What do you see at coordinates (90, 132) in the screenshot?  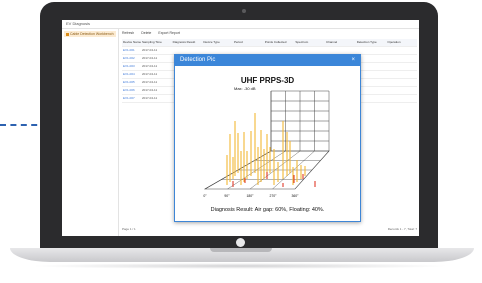 I see `sidebar: Cable Detection Workbench` at bounding box center [90, 132].